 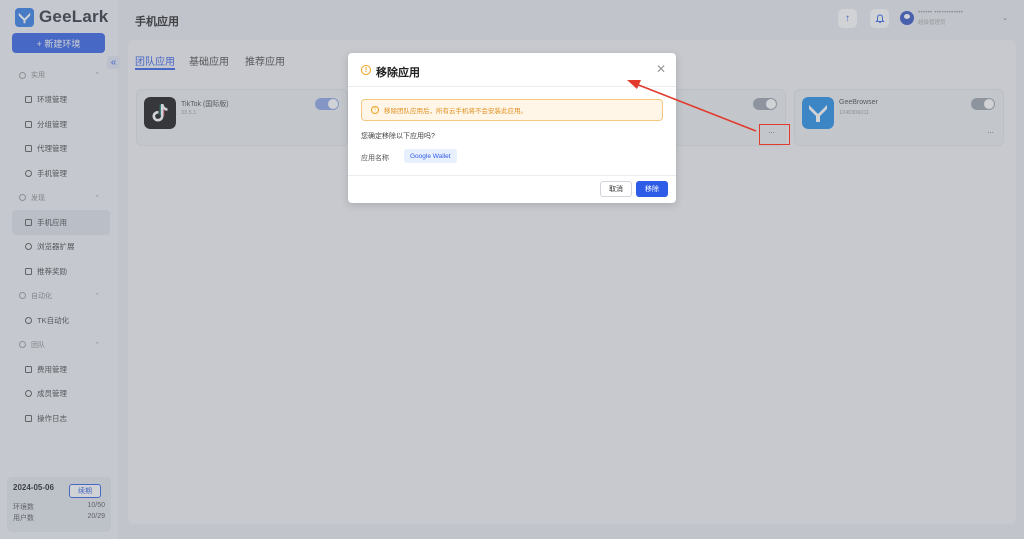 What do you see at coordinates (398, 73) in the screenshot?
I see `dialog-title: 移除应用` at bounding box center [398, 73].